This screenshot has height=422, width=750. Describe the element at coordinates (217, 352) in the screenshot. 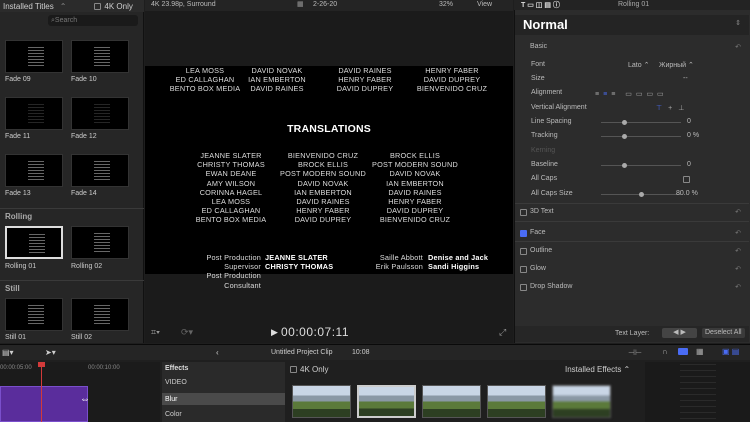

I see `back-arrow-icon: ‹` at that location.